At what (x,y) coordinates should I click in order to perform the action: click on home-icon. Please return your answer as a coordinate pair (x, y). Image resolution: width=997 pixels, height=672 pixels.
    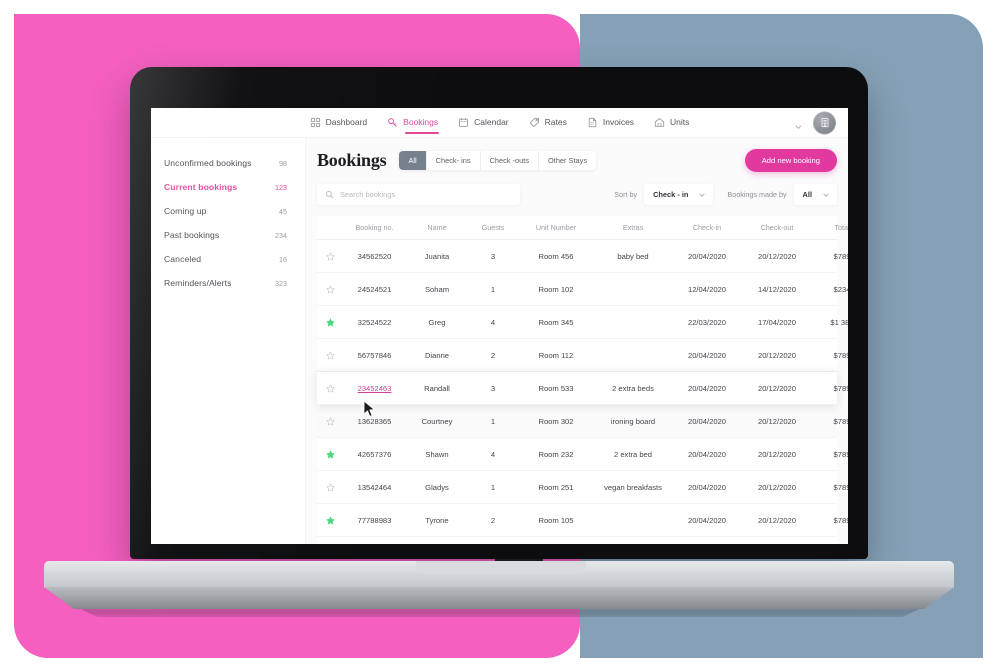
    Looking at the image, I should click on (659, 122).